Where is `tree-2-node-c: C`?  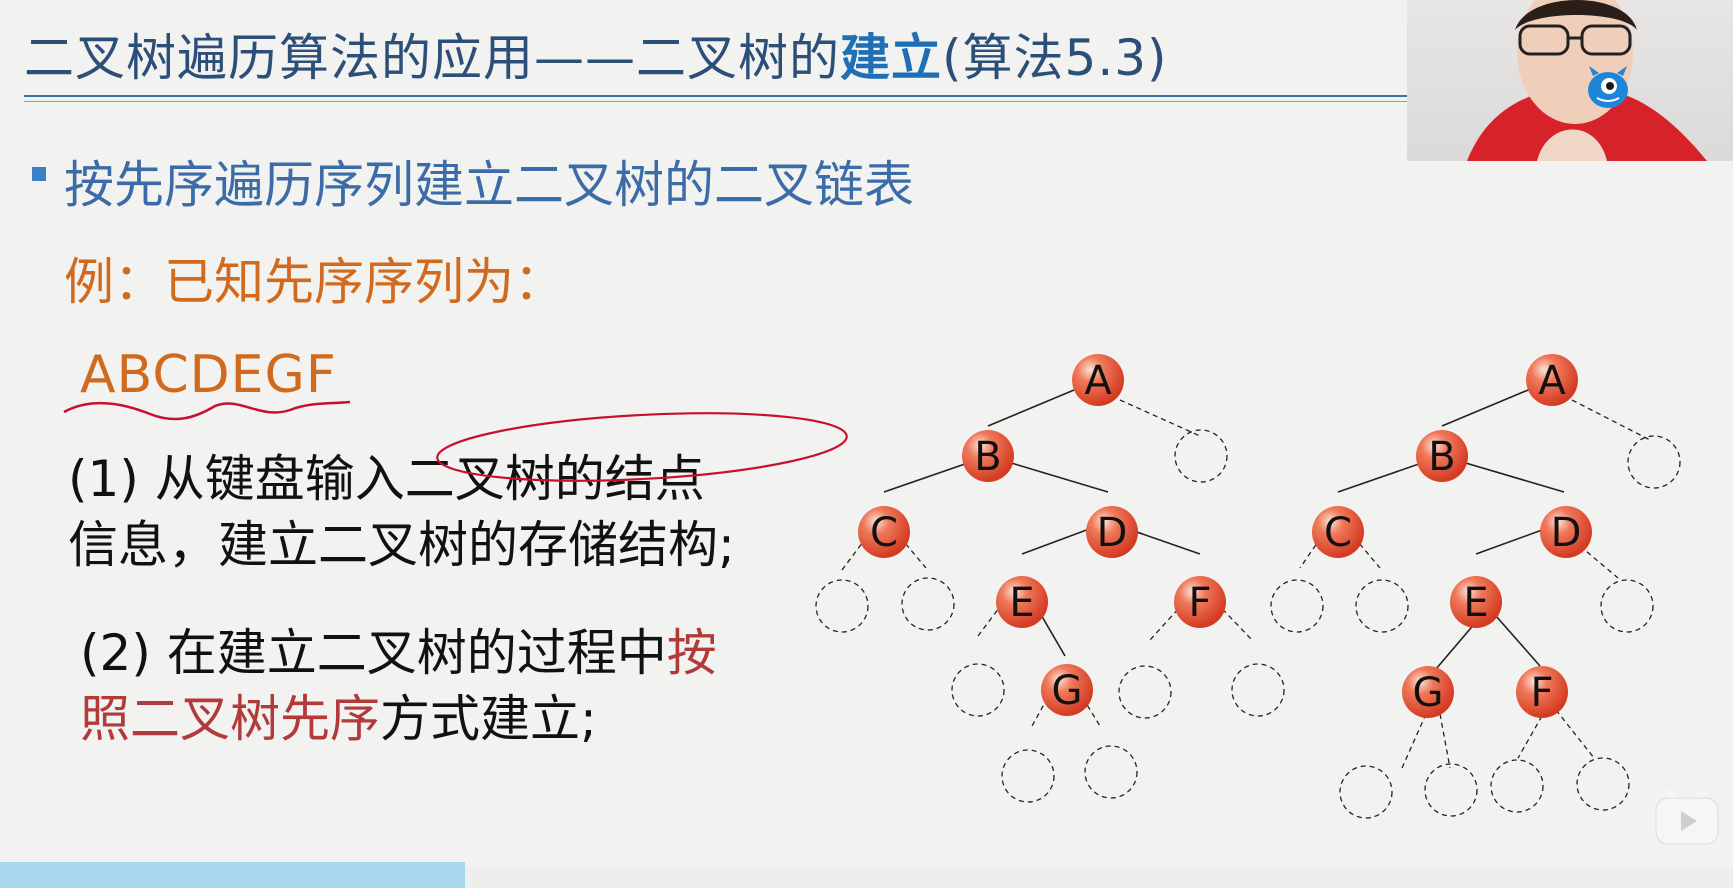
tree-2-node-c: C is located at coordinates (1338, 532).